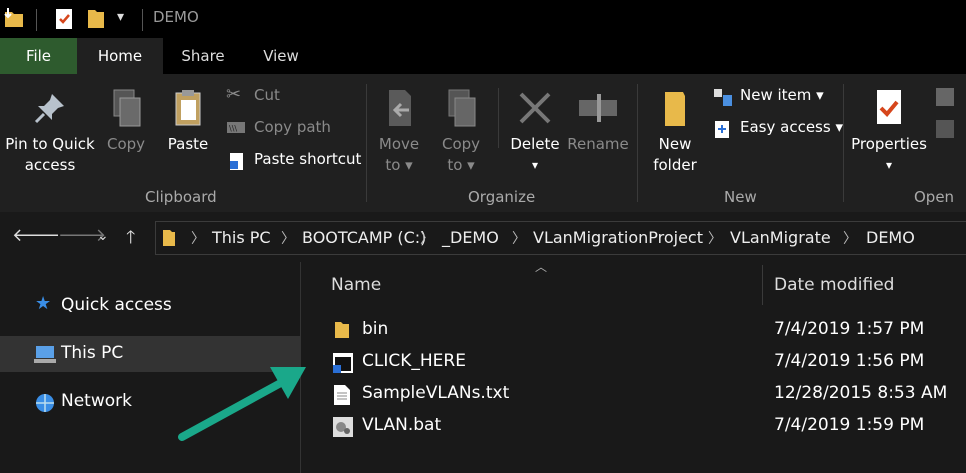 The width and height of the screenshot is (966, 473). Describe the element at coordinates (890, 237) in the screenshot. I see `breadcrumb-demo: DEMO` at that location.